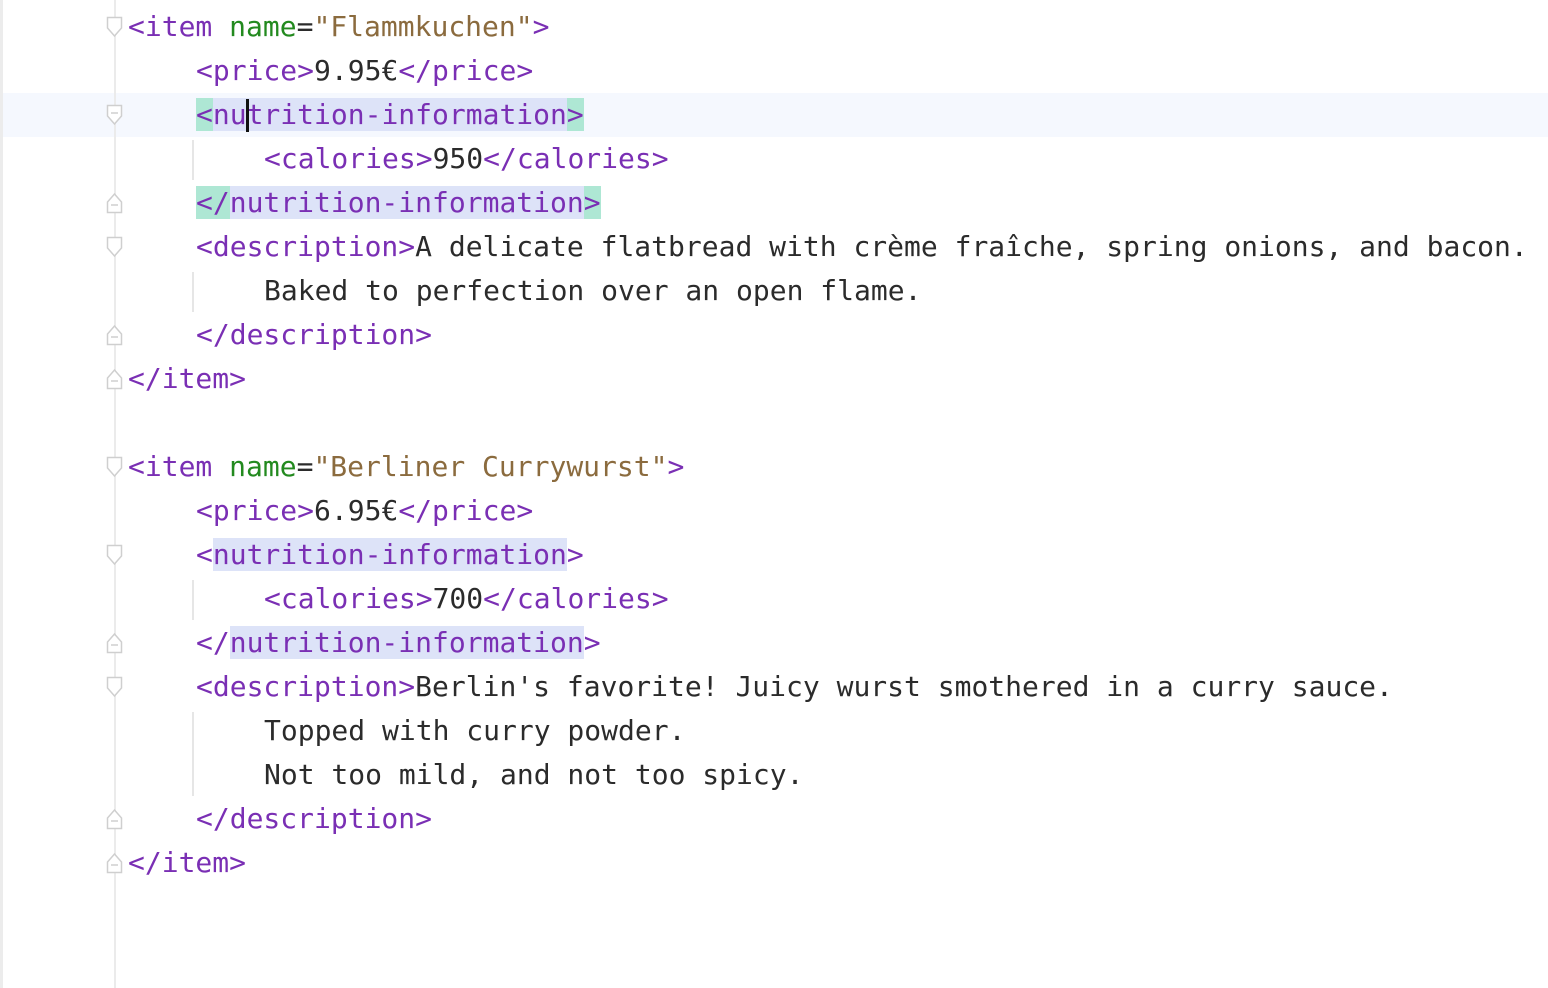 The height and width of the screenshot is (988, 1548). What do you see at coordinates (247, 115) in the screenshot?
I see `text-caret` at bounding box center [247, 115].